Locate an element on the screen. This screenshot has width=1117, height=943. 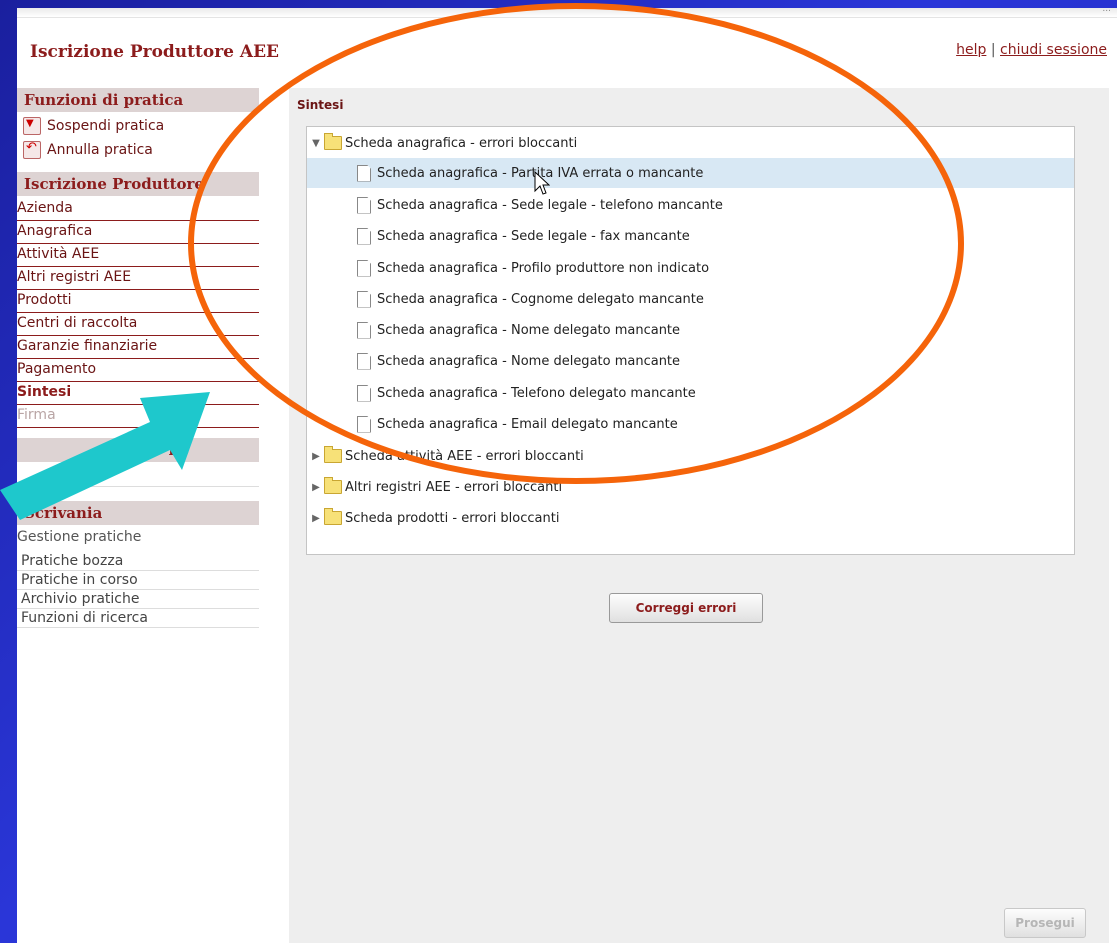
tree-folder-label: Scheda prodotti - errori bloccanti is located at coordinates (452, 518).